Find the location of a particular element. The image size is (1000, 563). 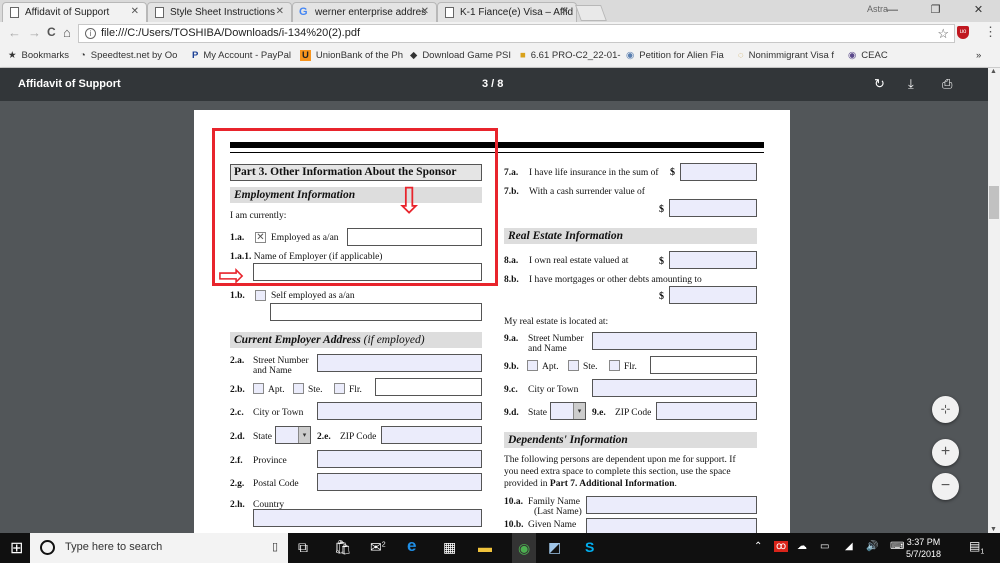

self-employed-checkbox is located at coordinates (260, 295).